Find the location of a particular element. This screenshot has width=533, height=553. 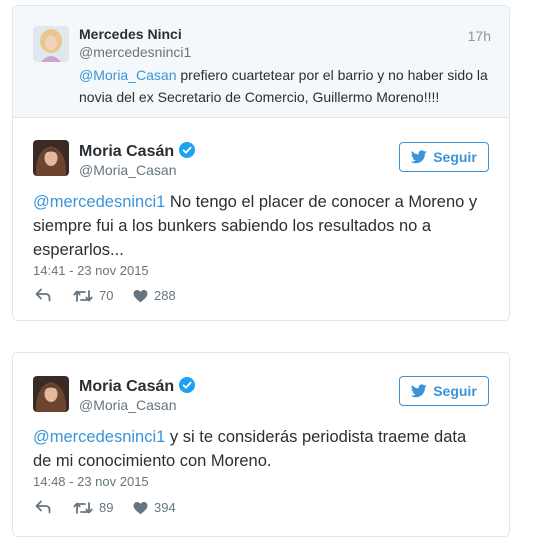

like-button: 394 is located at coordinates (154, 507).